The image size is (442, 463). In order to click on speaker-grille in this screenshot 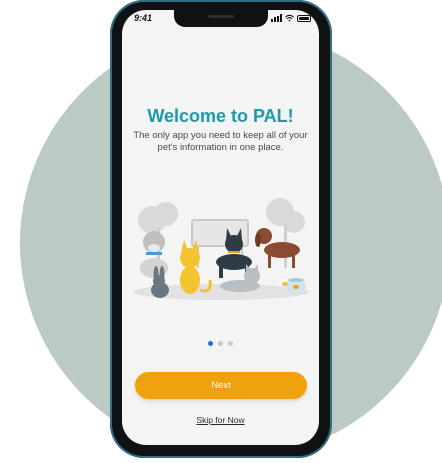, I will do `click(221, 16)`.